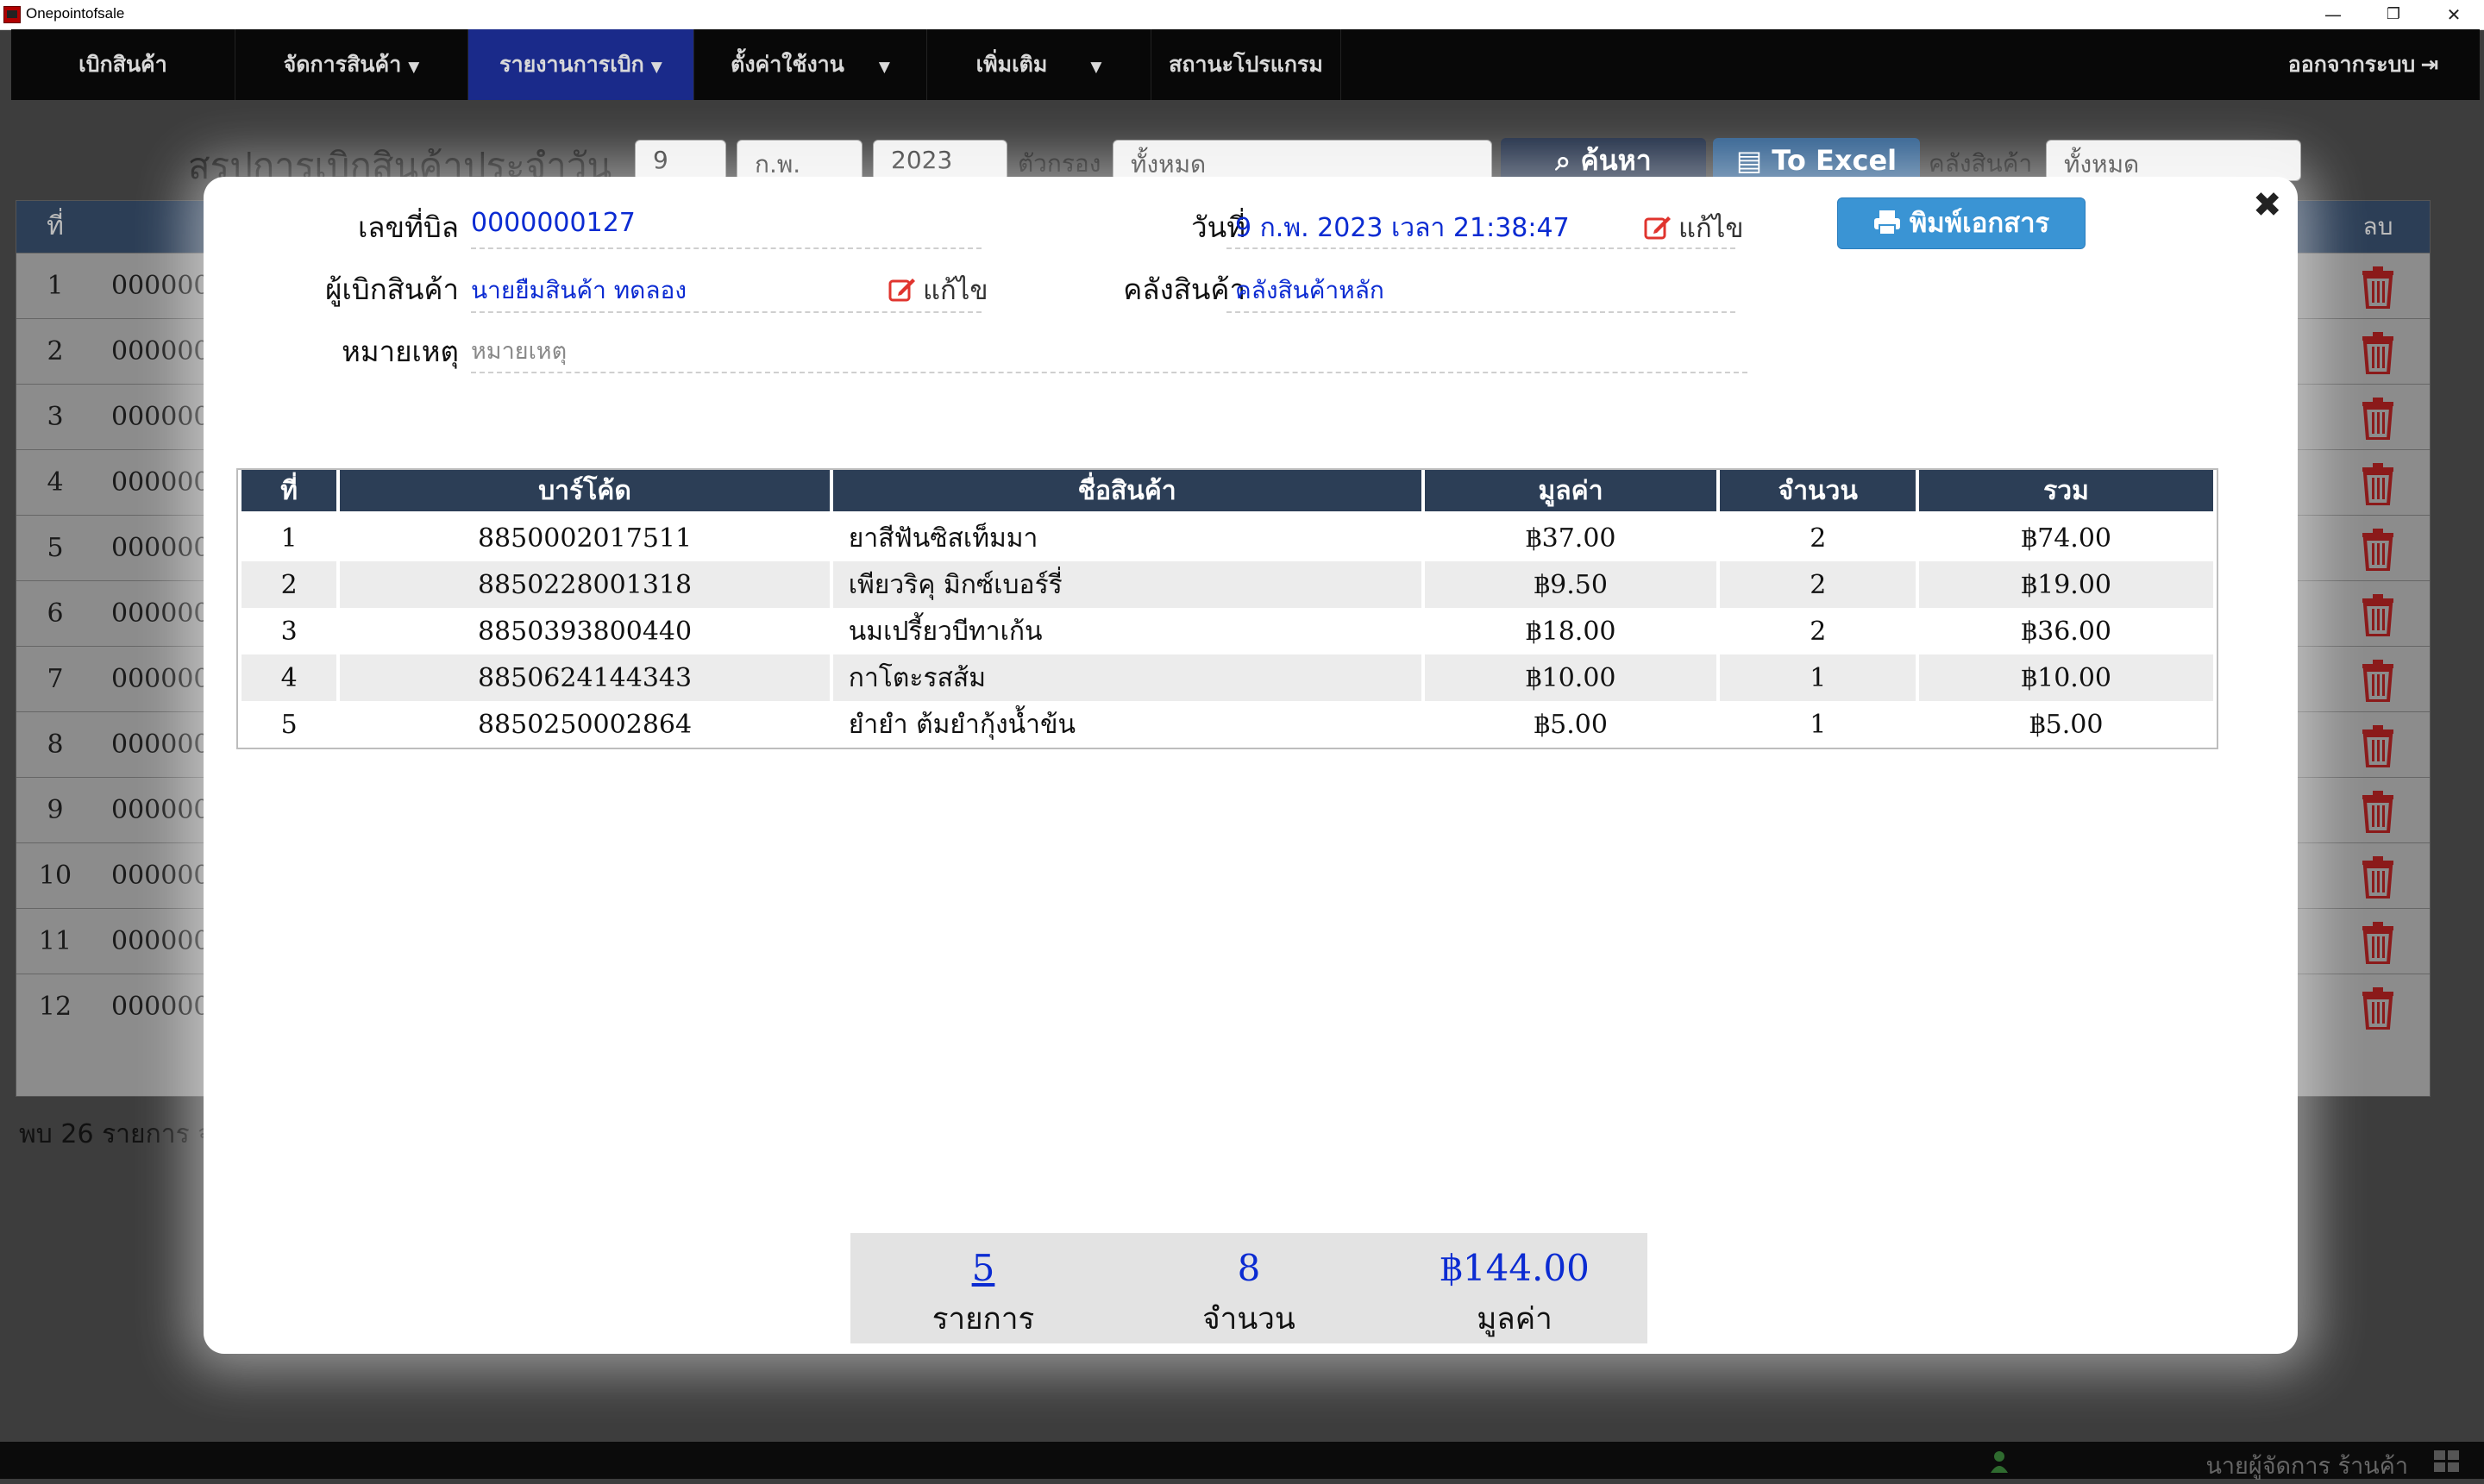 Image resolution: width=2484 pixels, height=1484 pixels. Describe the element at coordinates (56, 286) in the screenshot. I see `row-number: 1` at that location.